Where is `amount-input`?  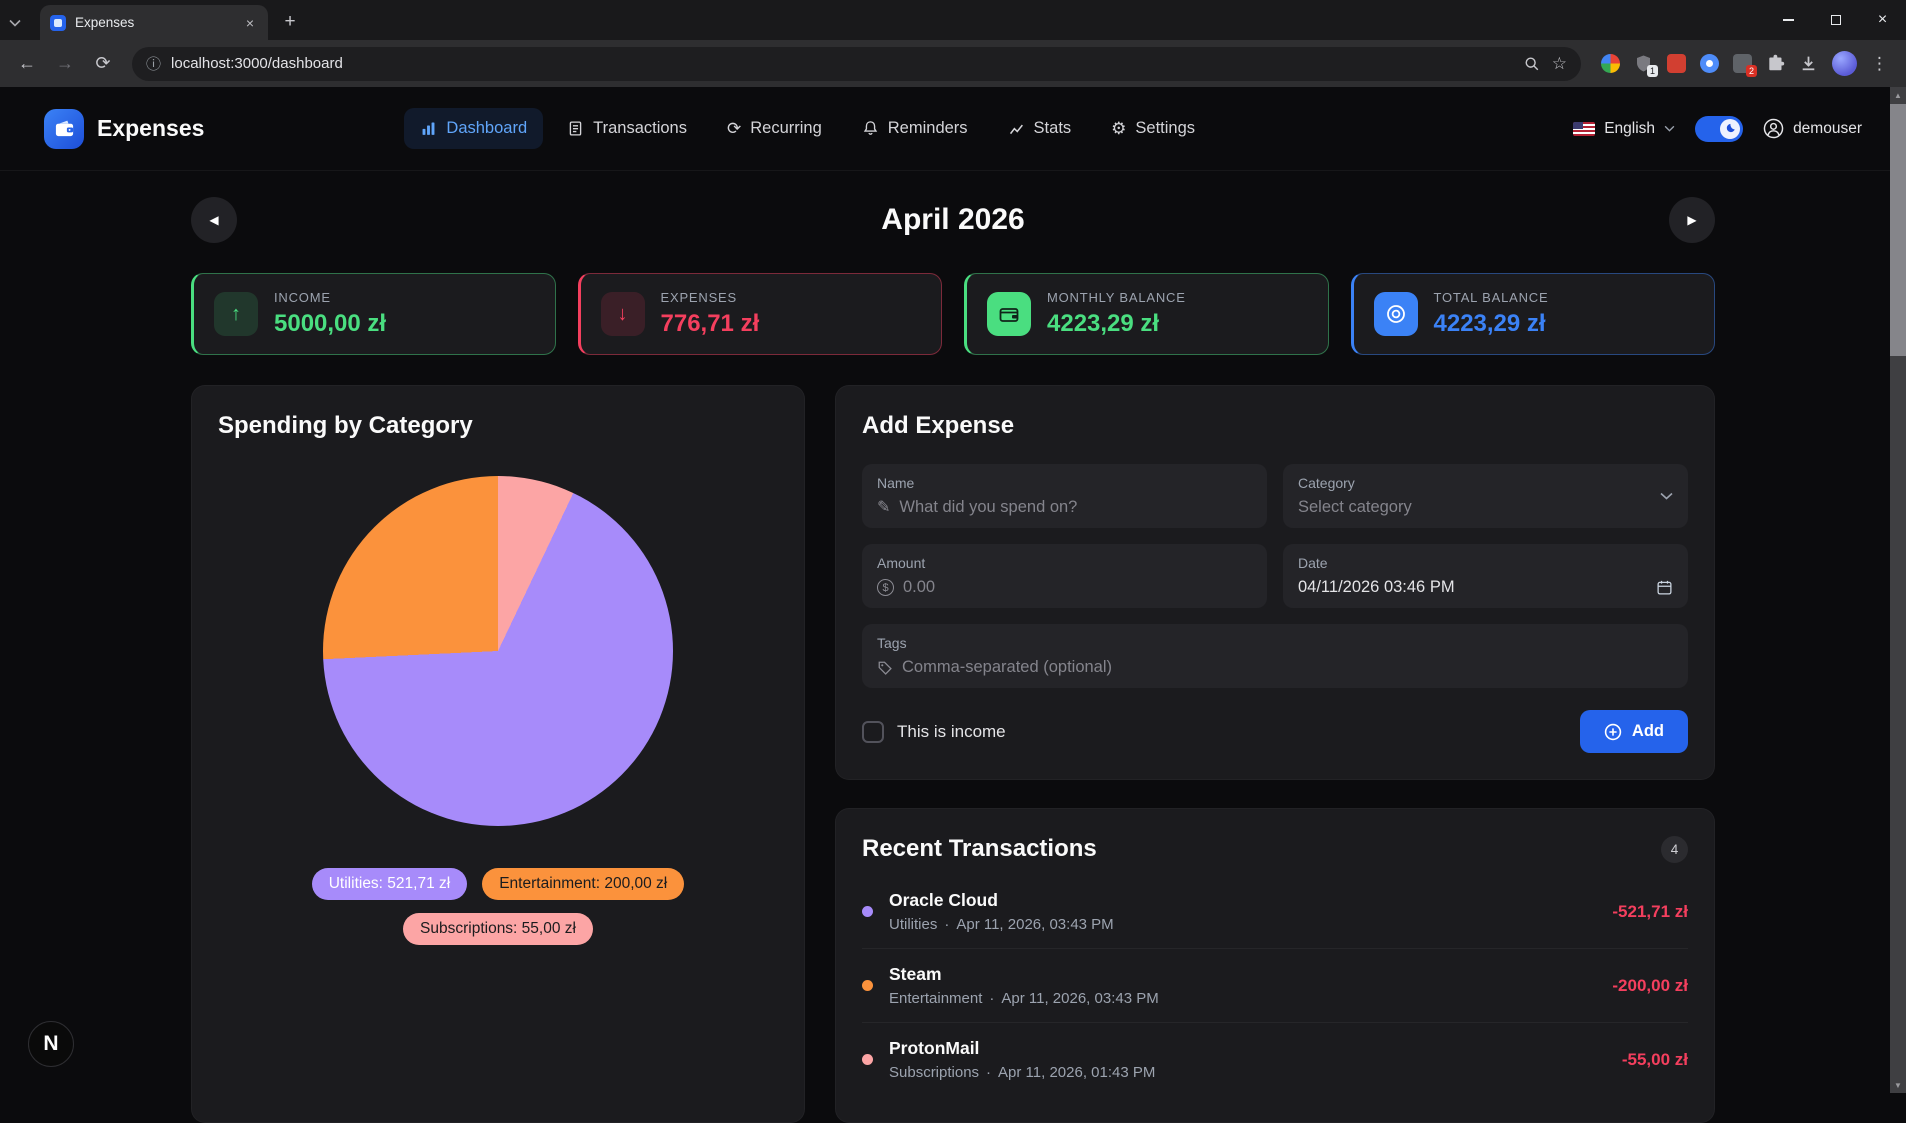 amount-input is located at coordinates (1077, 587).